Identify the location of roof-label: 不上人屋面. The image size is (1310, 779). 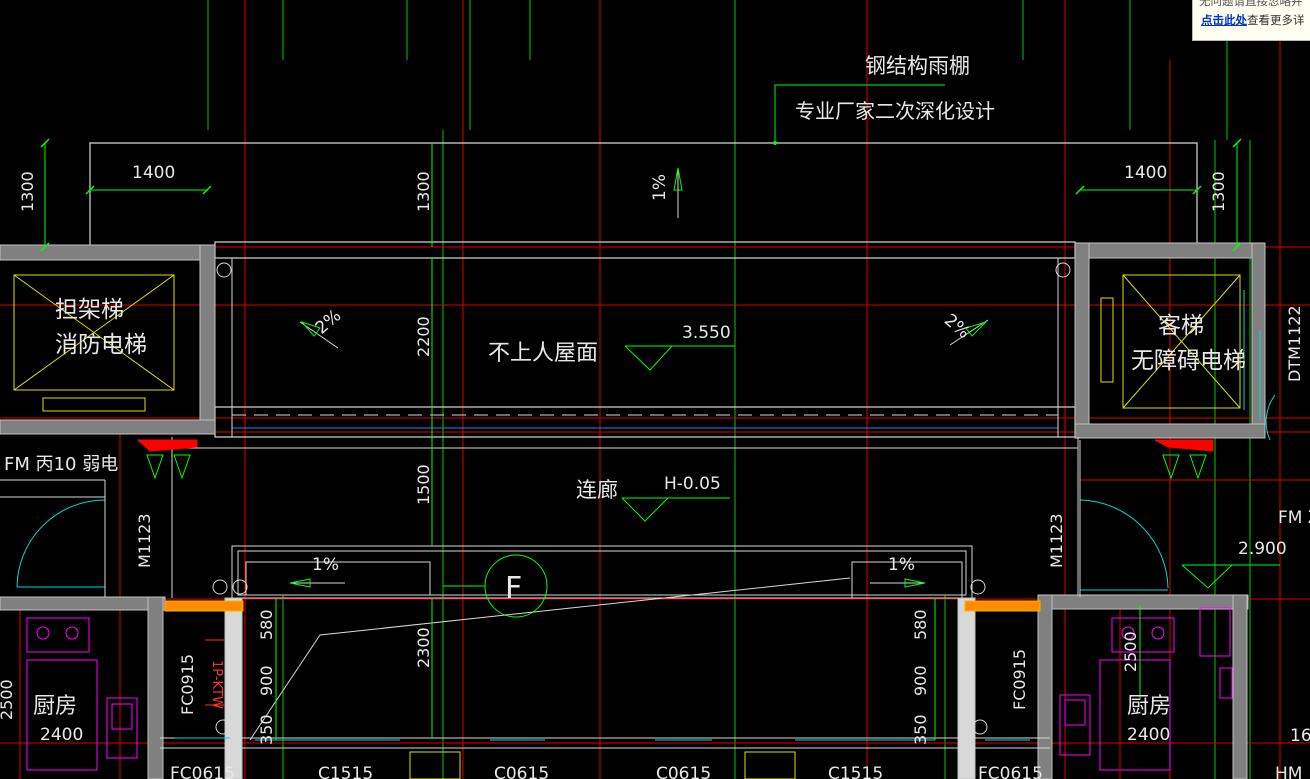
(543, 353).